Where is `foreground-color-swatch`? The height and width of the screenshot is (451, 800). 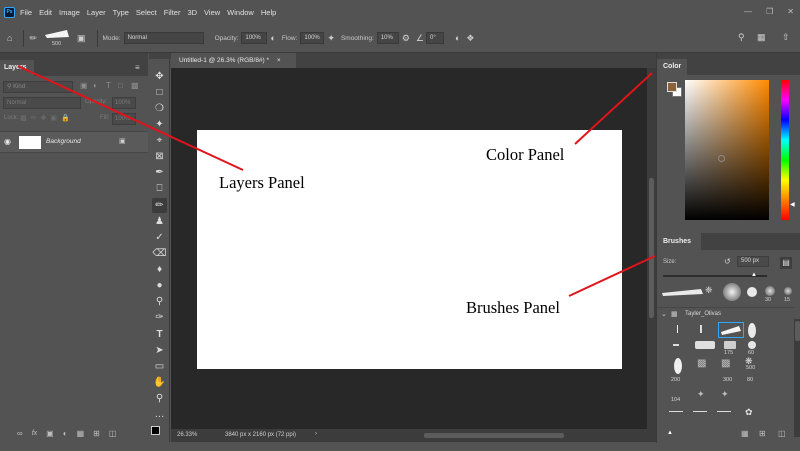 foreground-color-swatch is located at coordinates (672, 87).